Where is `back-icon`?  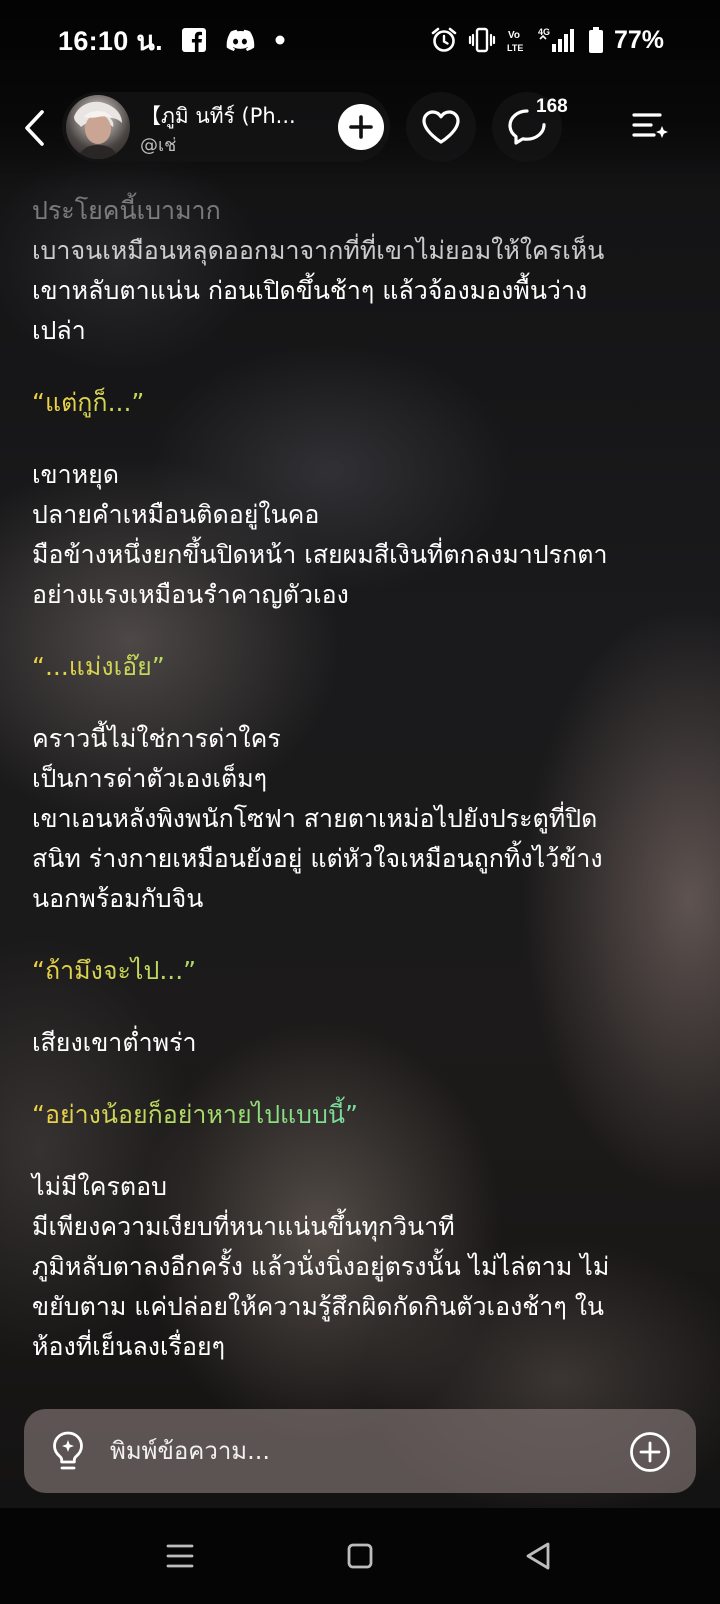
back-icon is located at coordinates (34, 128).